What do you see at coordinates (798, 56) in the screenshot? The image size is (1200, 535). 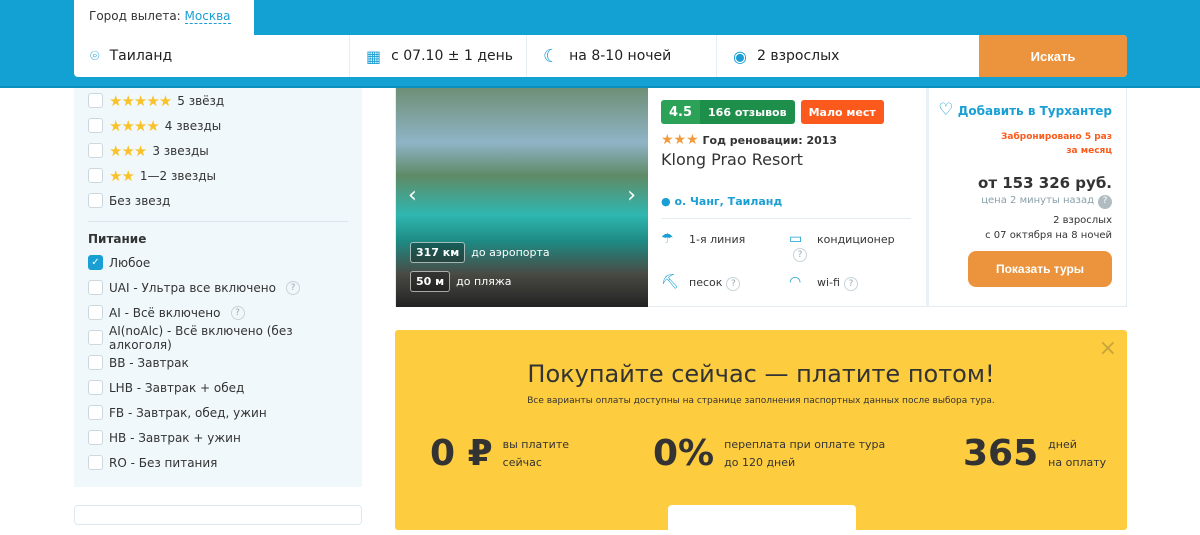 I see `guests-value: 2 взрослых` at bounding box center [798, 56].